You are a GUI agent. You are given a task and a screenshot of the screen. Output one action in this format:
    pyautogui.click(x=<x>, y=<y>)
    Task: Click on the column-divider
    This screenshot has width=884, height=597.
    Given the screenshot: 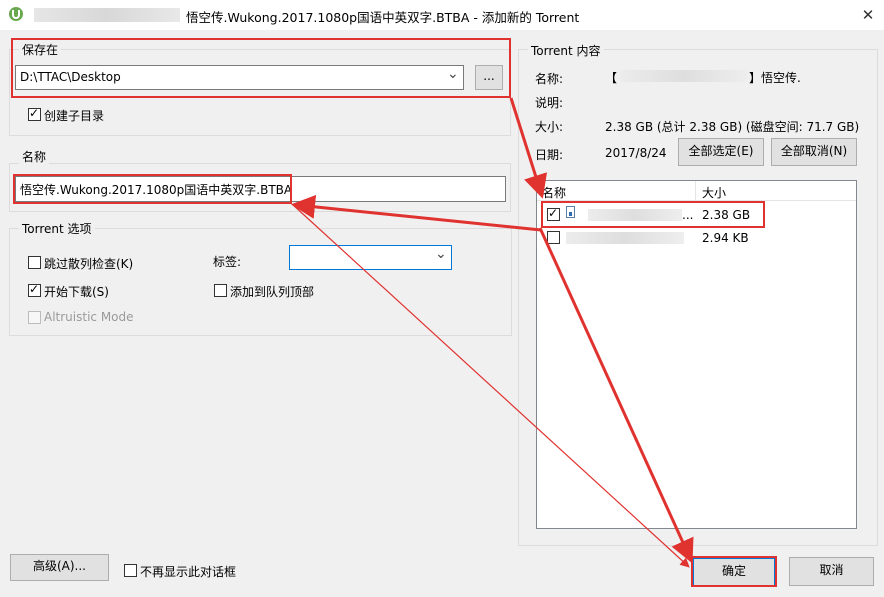 What is the action you would take?
    pyautogui.click(x=695, y=190)
    